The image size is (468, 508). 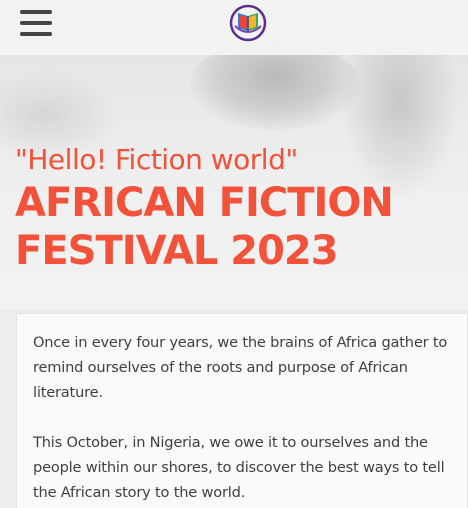 I want to click on book-logo-icon, so click(x=248, y=23).